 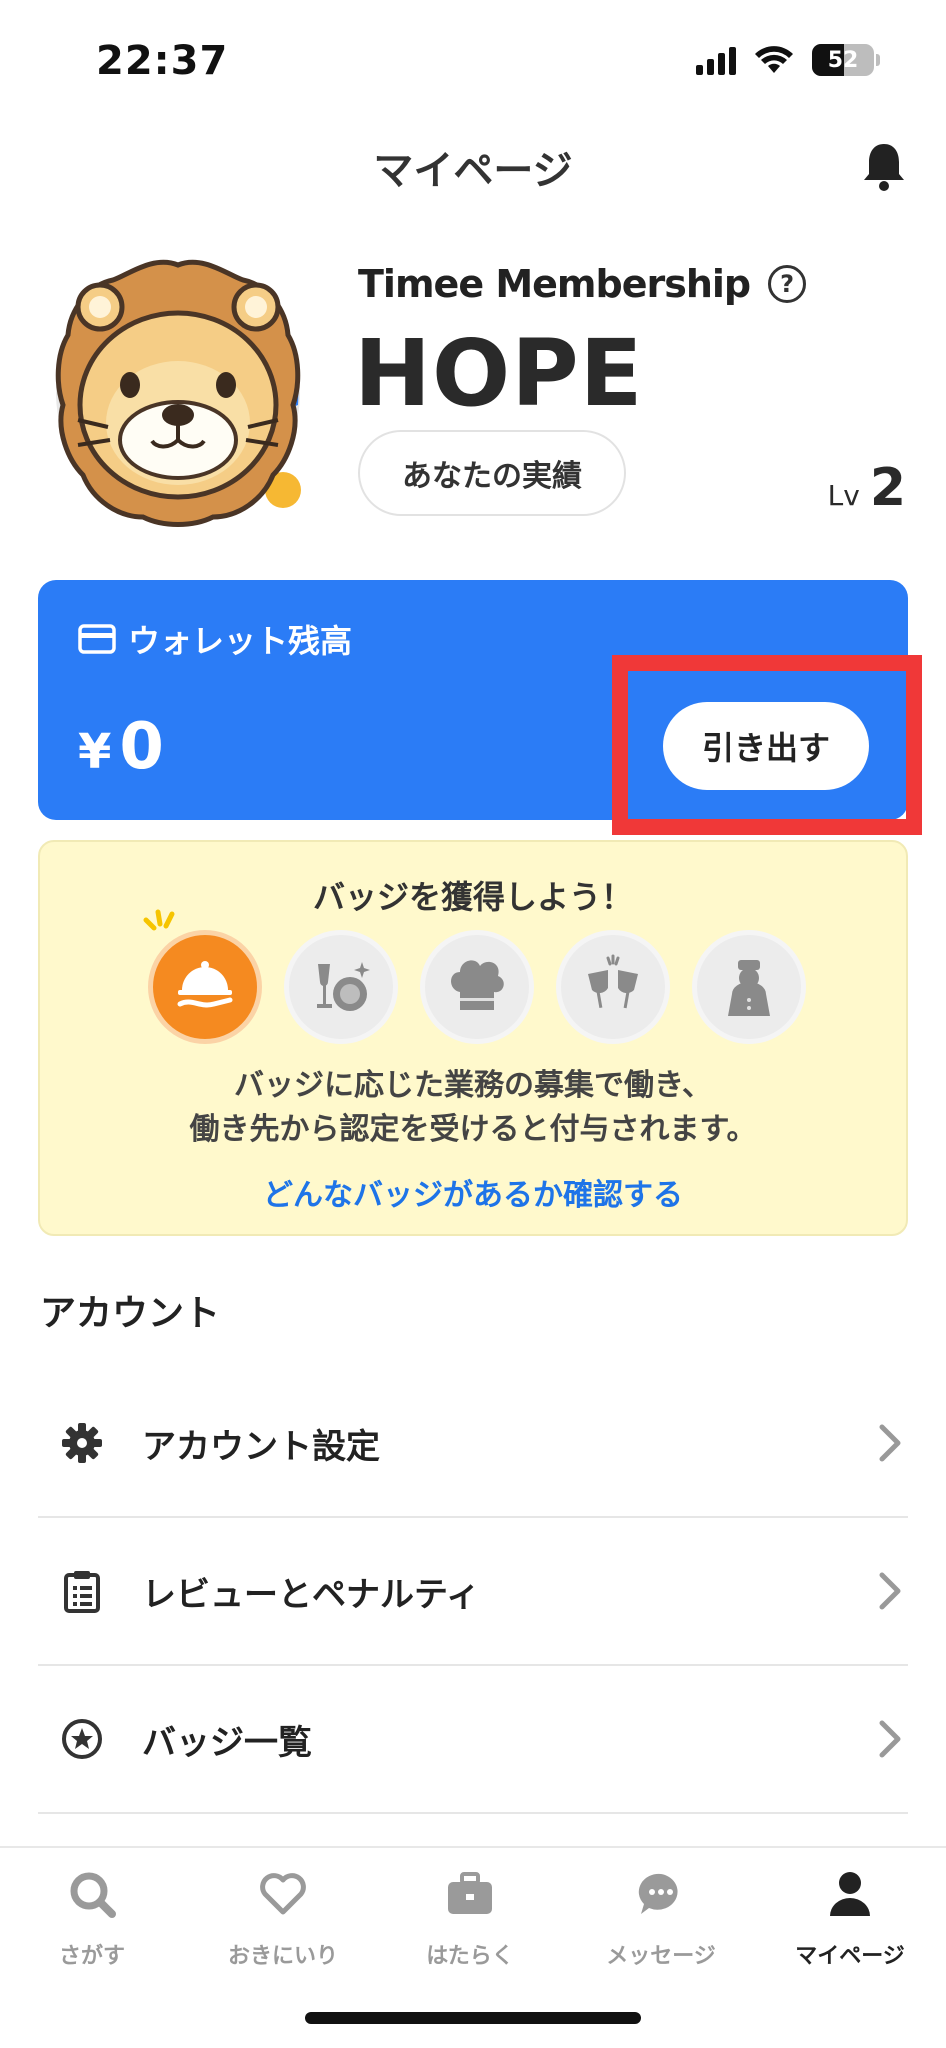 I want to click on notification-bell-icon, so click(x=884, y=166).